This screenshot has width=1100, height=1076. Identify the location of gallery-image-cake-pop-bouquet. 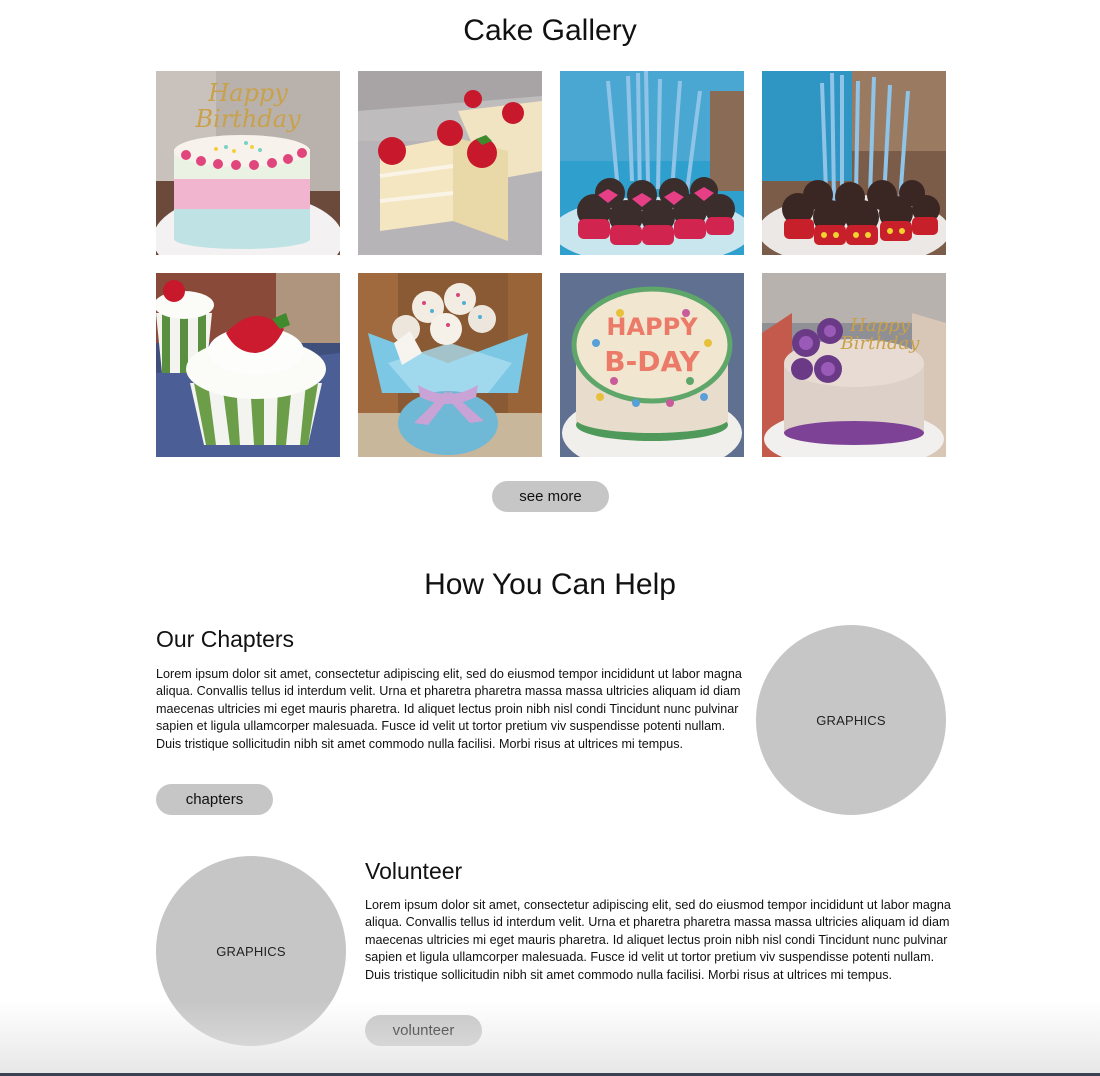
(450, 365).